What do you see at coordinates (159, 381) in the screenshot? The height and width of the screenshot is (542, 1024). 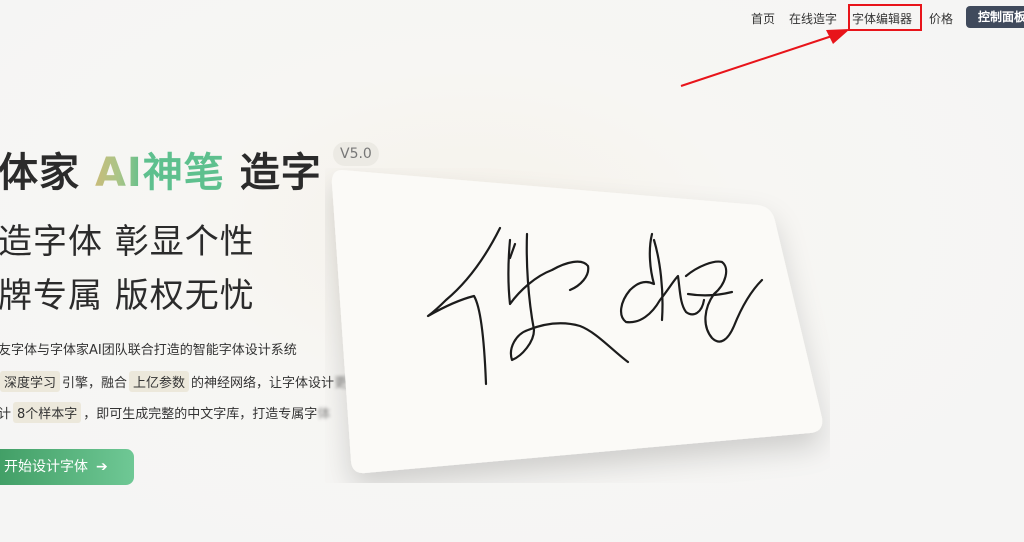 I see `highlight-params: 上亿参数` at bounding box center [159, 381].